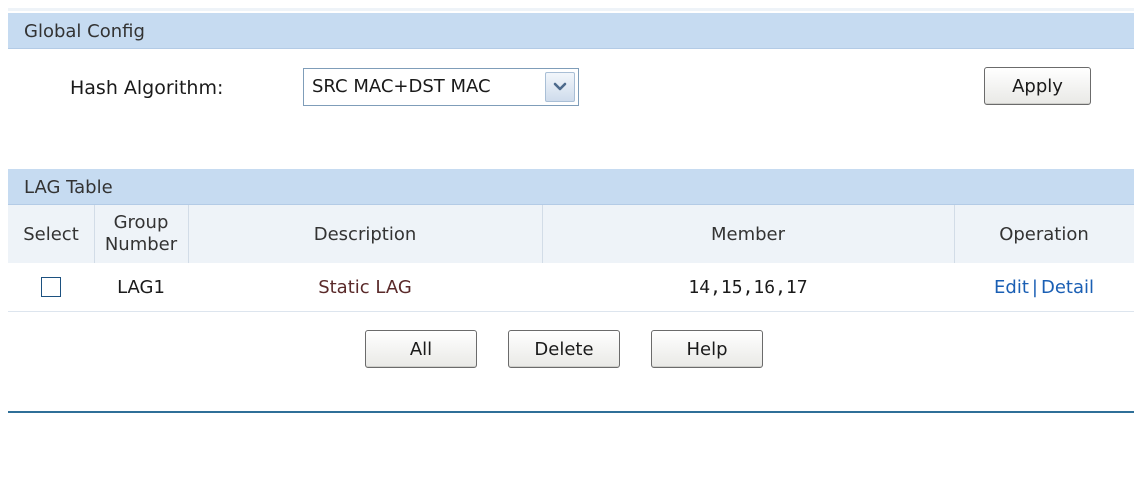  What do you see at coordinates (571, 187) in the screenshot?
I see `lag-table-header: LAG Table` at bounding box center [571, 187].